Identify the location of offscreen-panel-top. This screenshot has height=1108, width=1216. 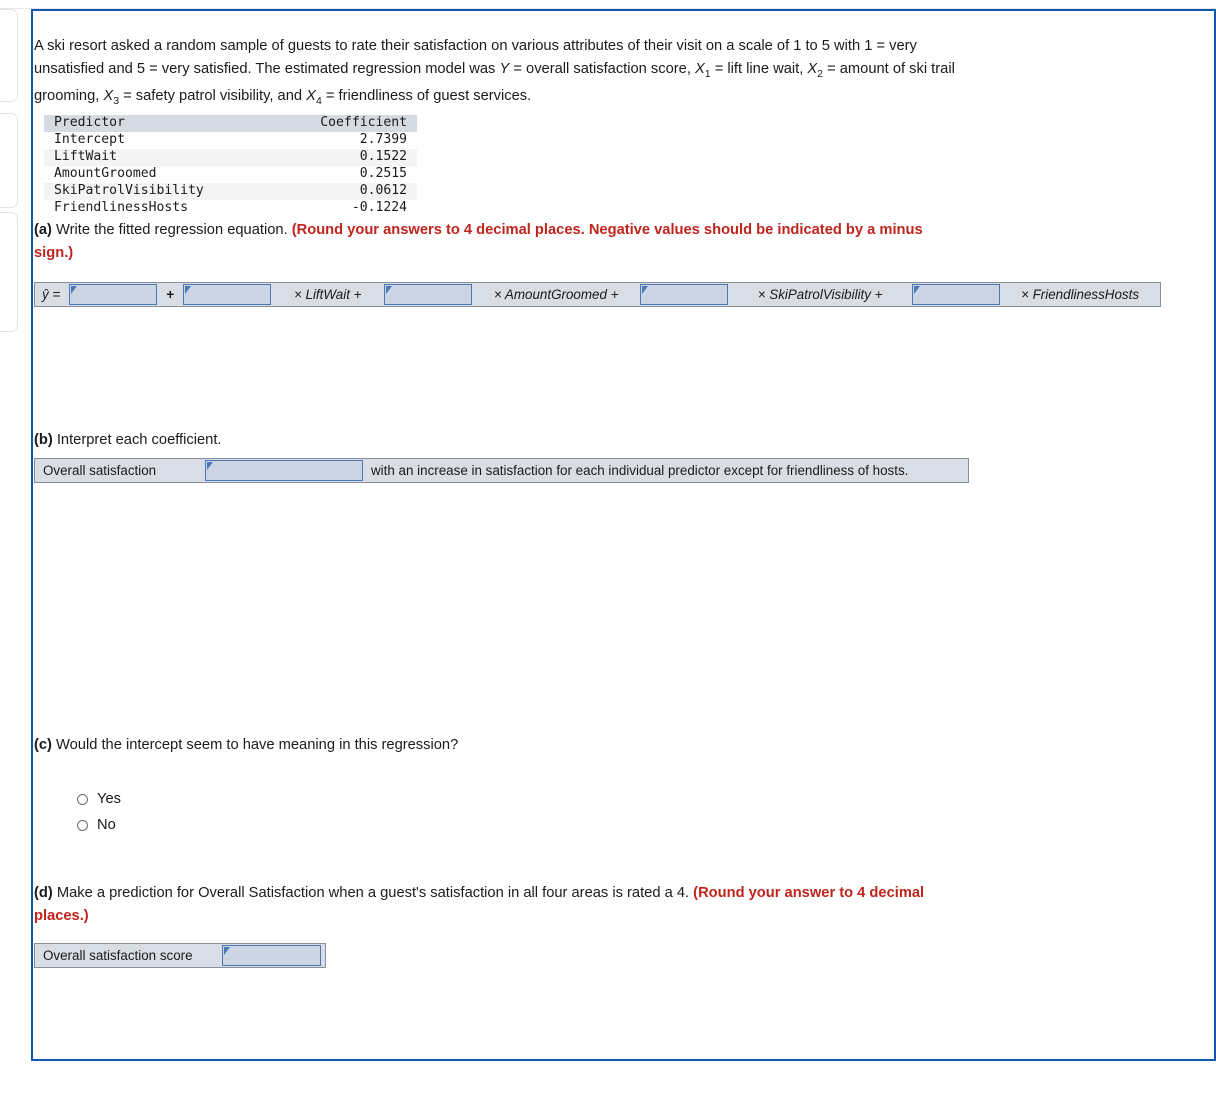
(9, 55).